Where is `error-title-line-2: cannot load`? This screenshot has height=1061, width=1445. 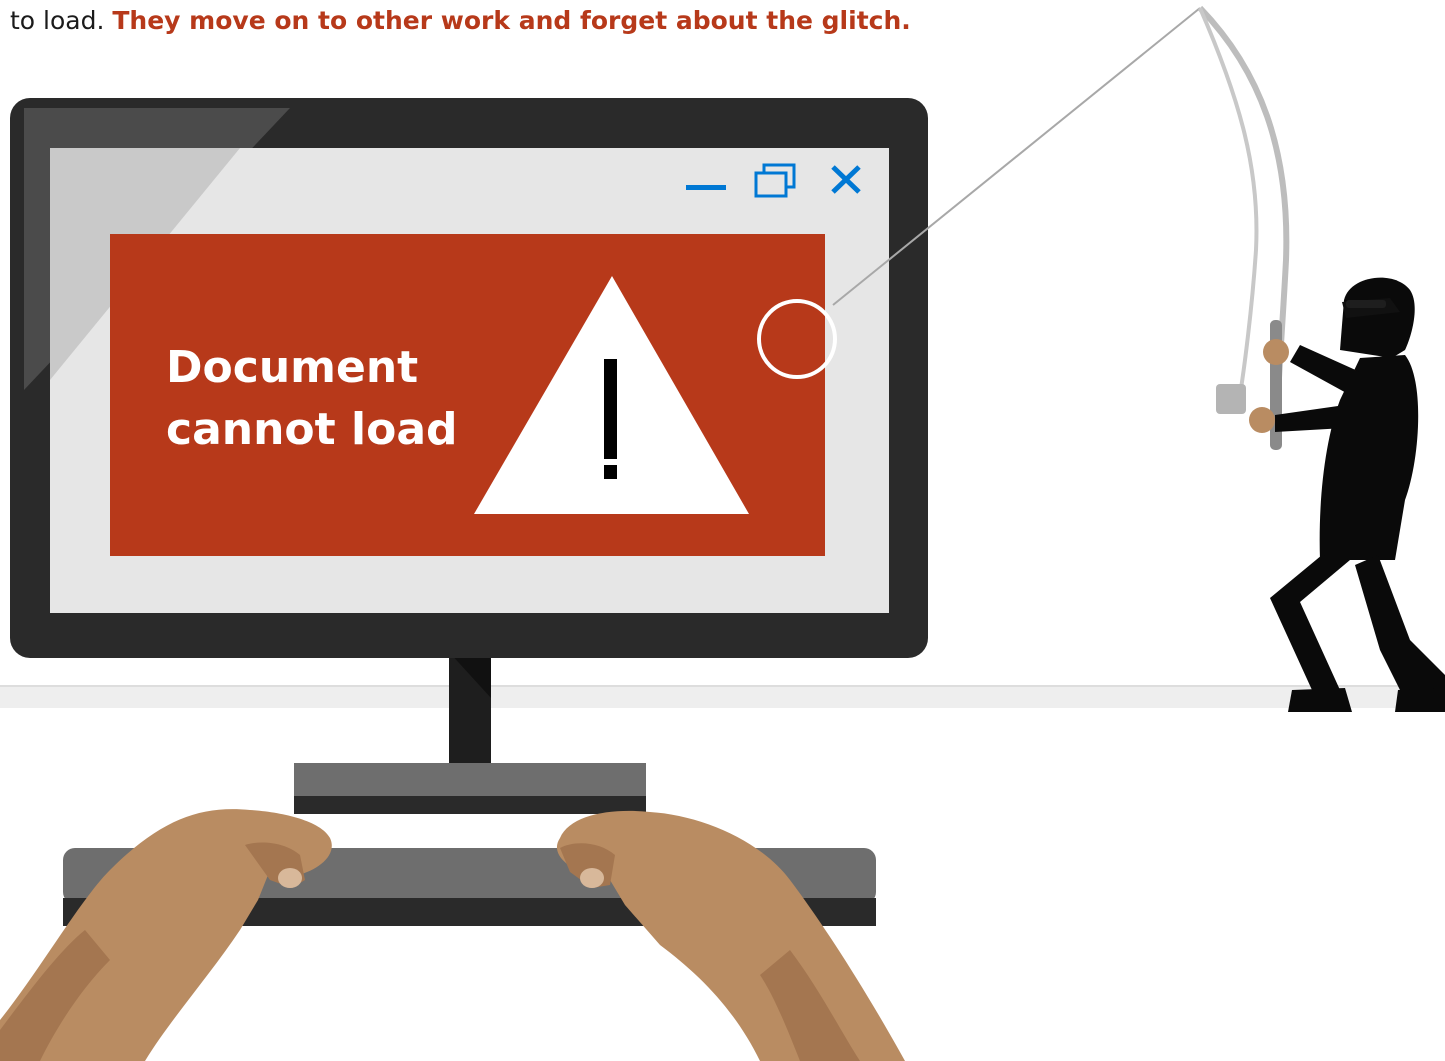 error-title-line-2: cannot load is located at coordinates (312, 429).